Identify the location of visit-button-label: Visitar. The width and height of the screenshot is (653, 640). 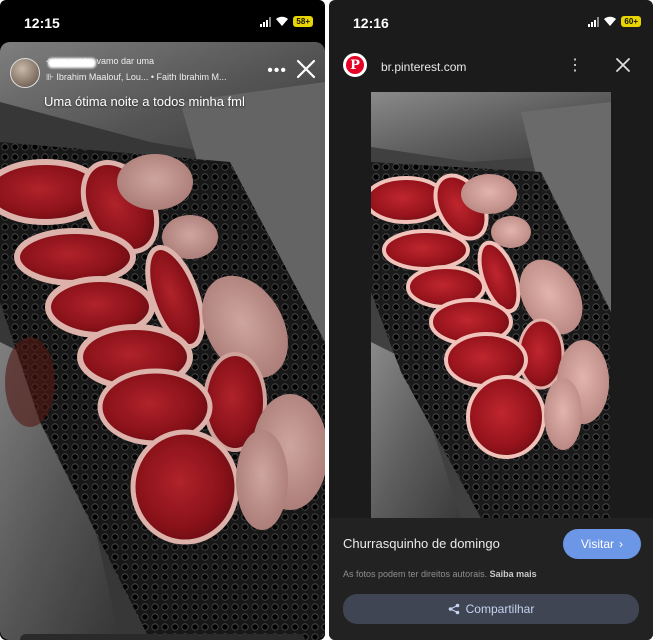
(597, 544).